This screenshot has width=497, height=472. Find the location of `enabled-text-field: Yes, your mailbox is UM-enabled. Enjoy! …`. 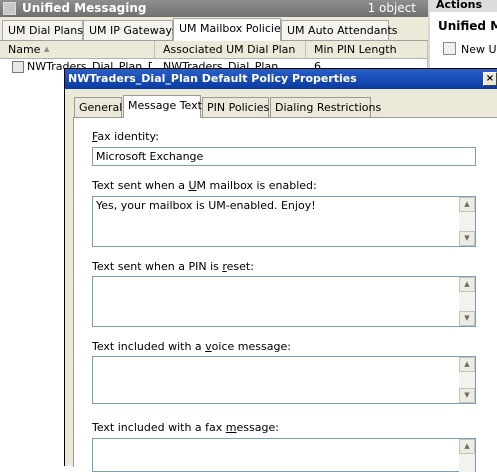

enabled-text-field: Yes, your mailbox is UM-enabled. Enjoy! … is located at coordinates (284, 221).